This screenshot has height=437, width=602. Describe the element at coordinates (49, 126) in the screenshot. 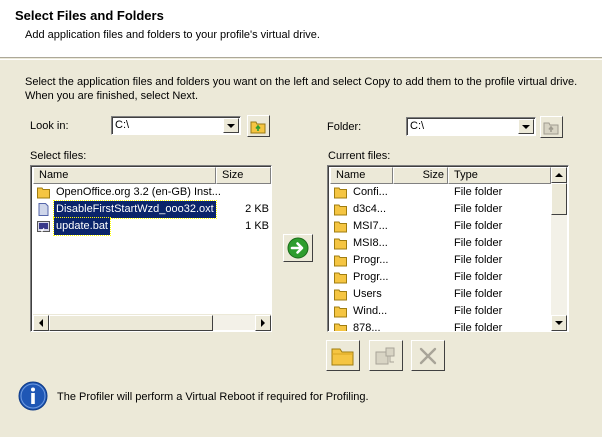

I see `look-in-label: Look in:` at that location.